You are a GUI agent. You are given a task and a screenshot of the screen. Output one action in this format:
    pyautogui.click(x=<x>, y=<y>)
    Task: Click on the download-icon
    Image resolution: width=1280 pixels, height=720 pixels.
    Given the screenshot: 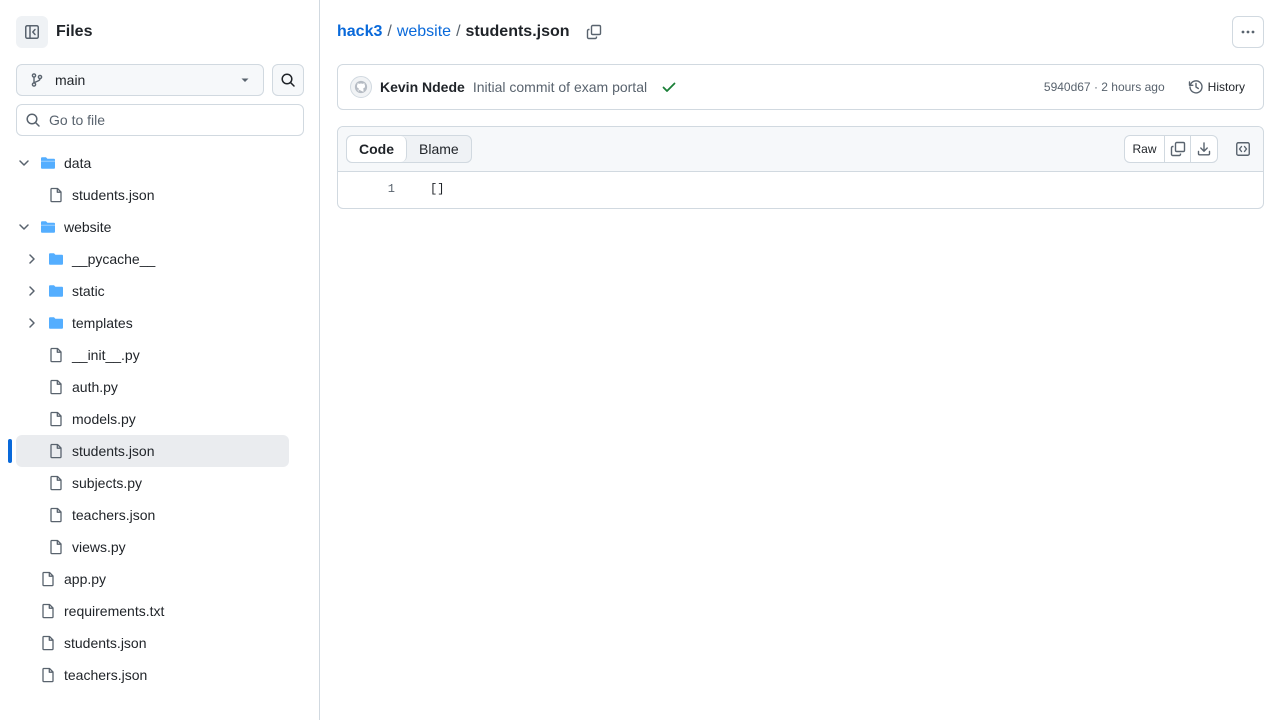 What is the action you would take?
    pyautogui.click(x=1204, y=149)
    